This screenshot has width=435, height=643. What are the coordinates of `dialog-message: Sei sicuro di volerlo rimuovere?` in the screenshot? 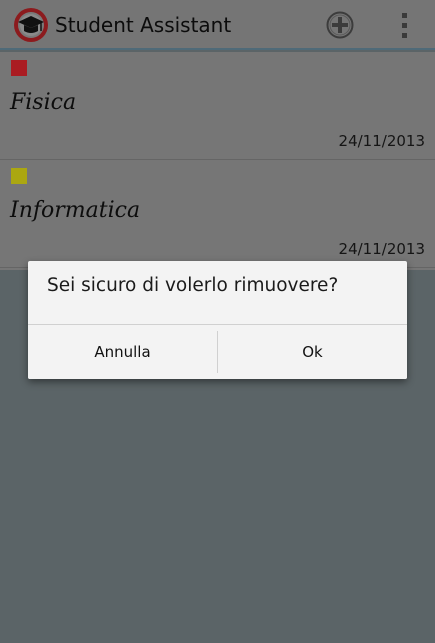 It's located at (193, 285).